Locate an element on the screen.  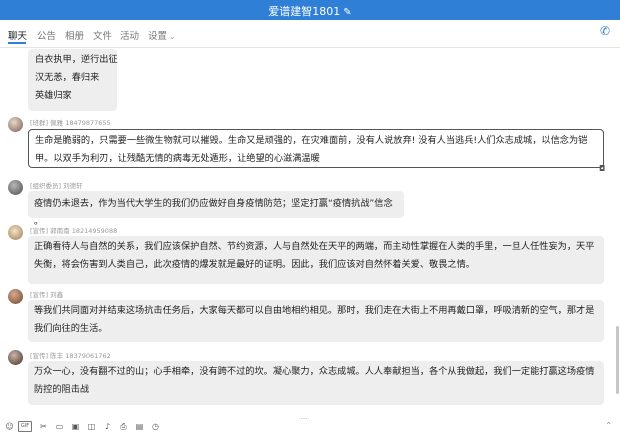
sender-name: 佩雅 18479877655 is located at coordinates (80, 123).